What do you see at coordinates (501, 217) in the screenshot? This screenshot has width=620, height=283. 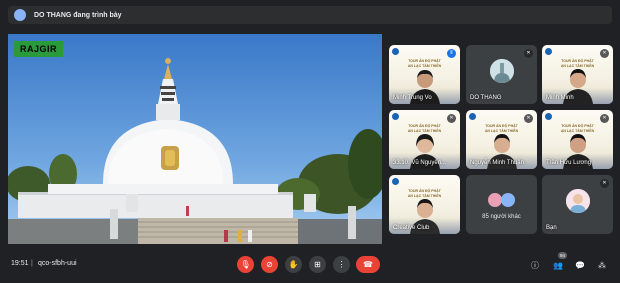 I see `others-count: 85 người khác` at bounding box center [501, 217].